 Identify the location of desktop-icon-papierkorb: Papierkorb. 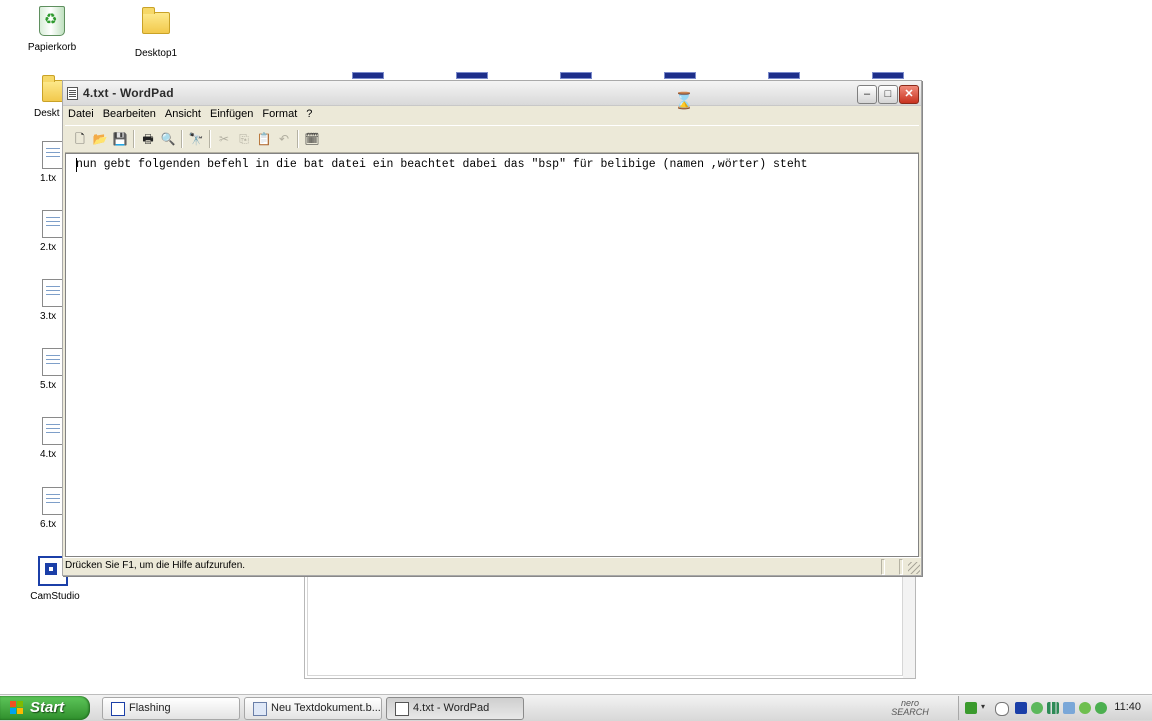
(52, 28).